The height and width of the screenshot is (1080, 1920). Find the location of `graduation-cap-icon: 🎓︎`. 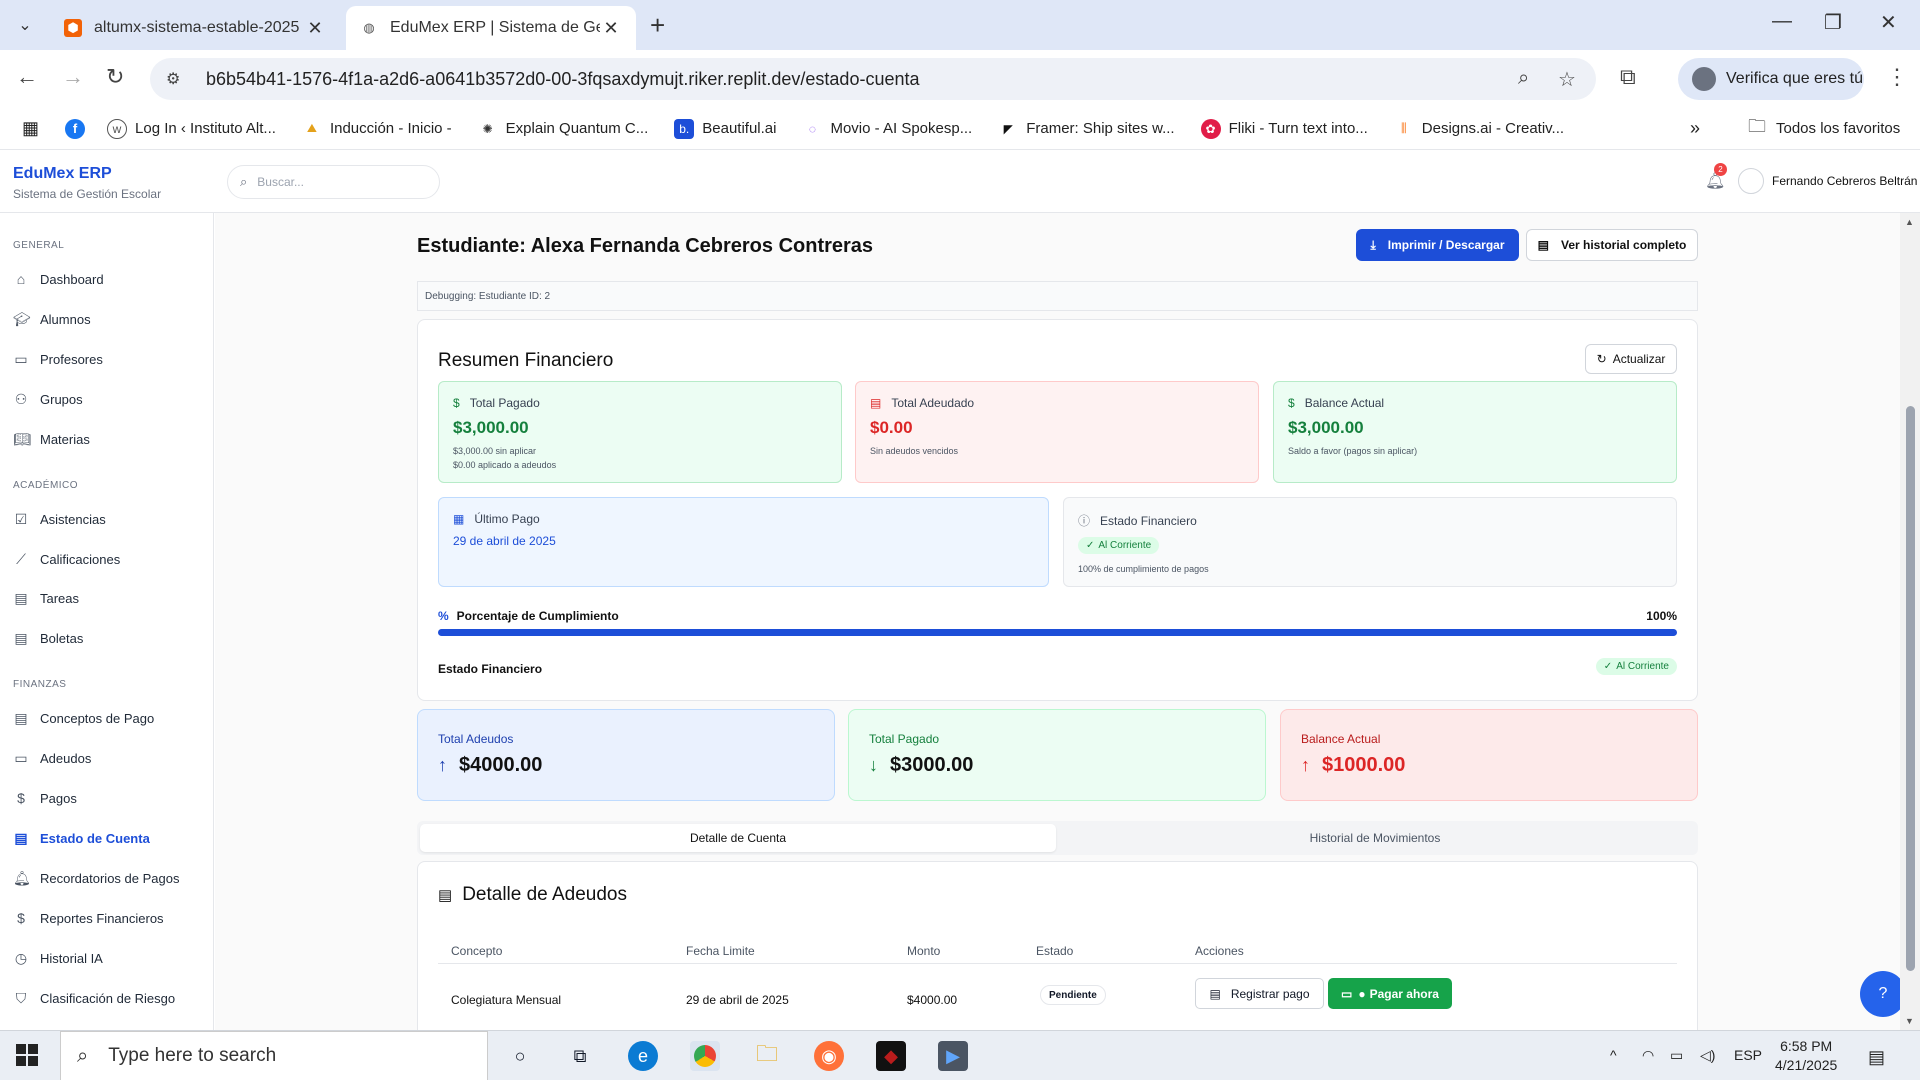

graduation-cap-icon: 🎓︎ is located at coordinates (22, 319).